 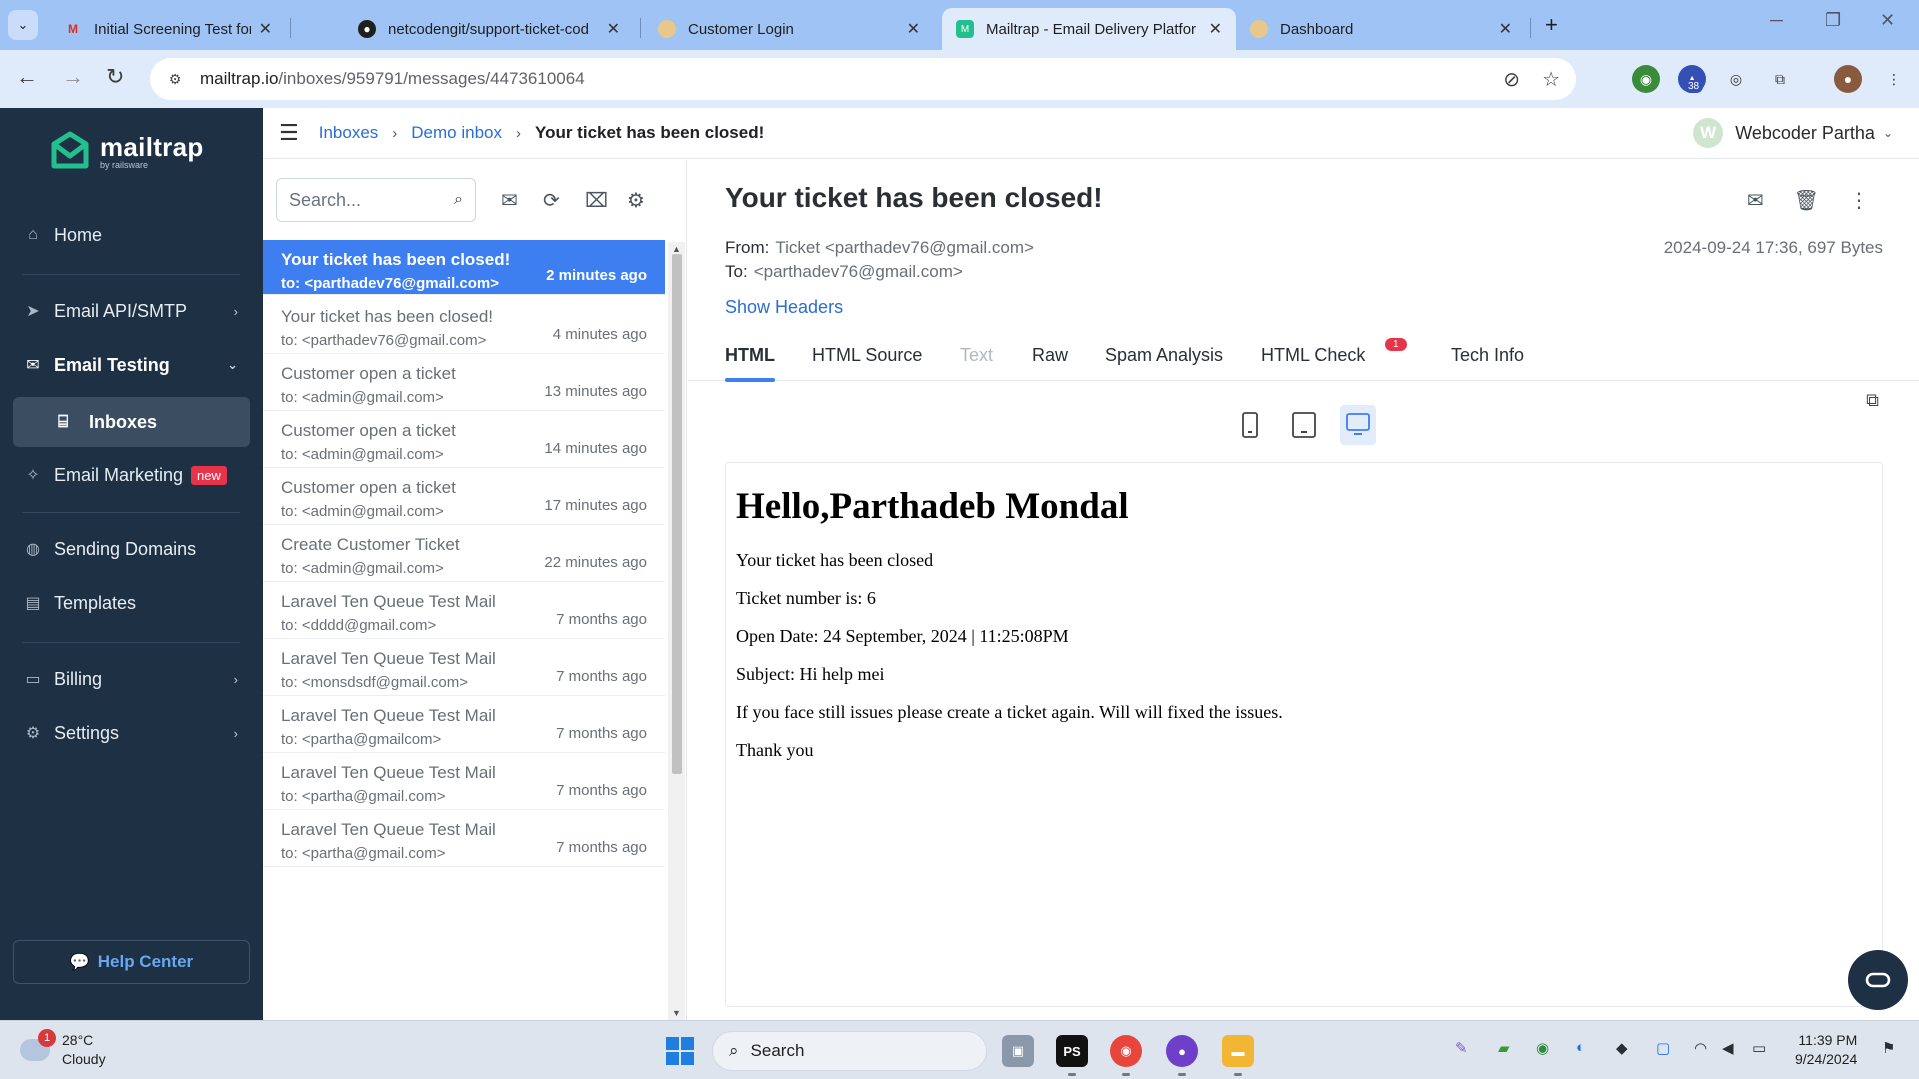 What do you see at coordinates (349, 133) in the screenshot?
I see `breadcrumb-inboxes: Inboxes` at bounding box center [349, 133].